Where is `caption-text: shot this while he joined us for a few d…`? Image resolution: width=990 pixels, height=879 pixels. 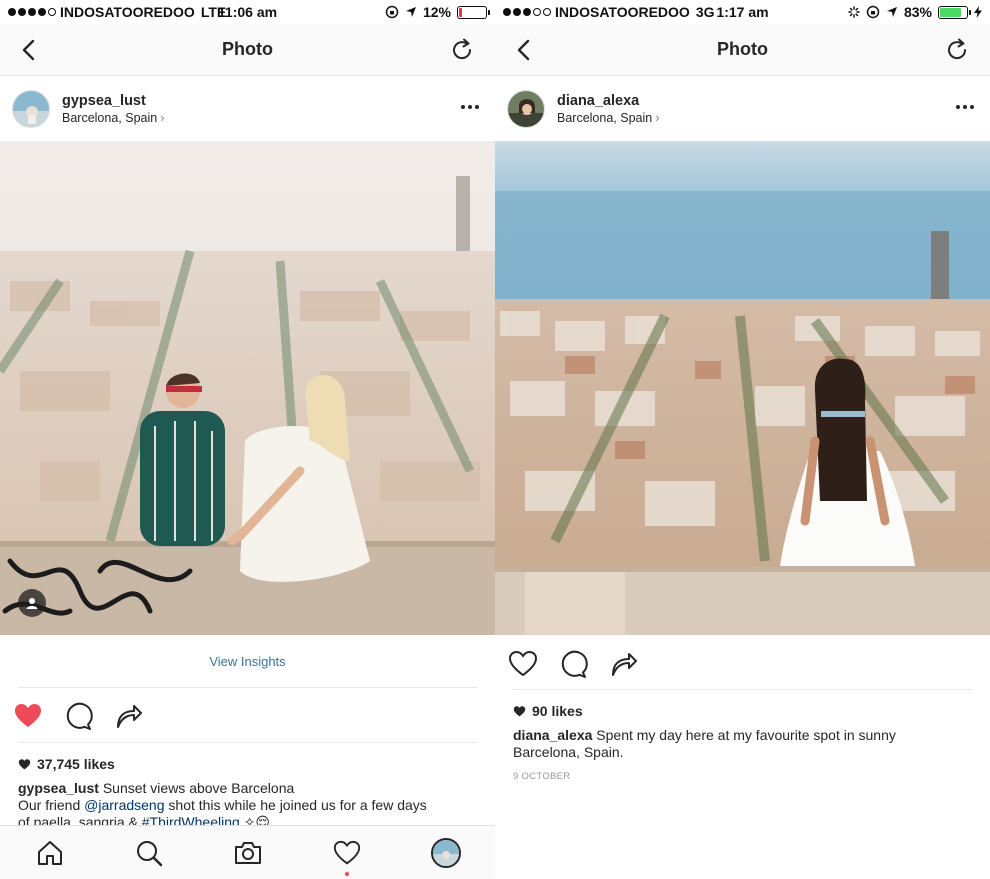
caption-text: shot this while he joined us for a few d… is located at coordinates (295, 805).